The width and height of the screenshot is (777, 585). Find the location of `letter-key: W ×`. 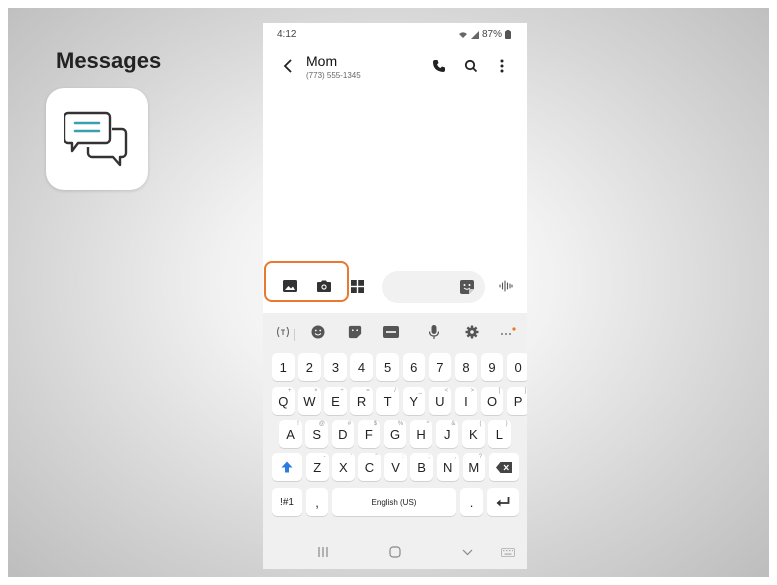

letter-key: W × is located at coordinates (309, 401).